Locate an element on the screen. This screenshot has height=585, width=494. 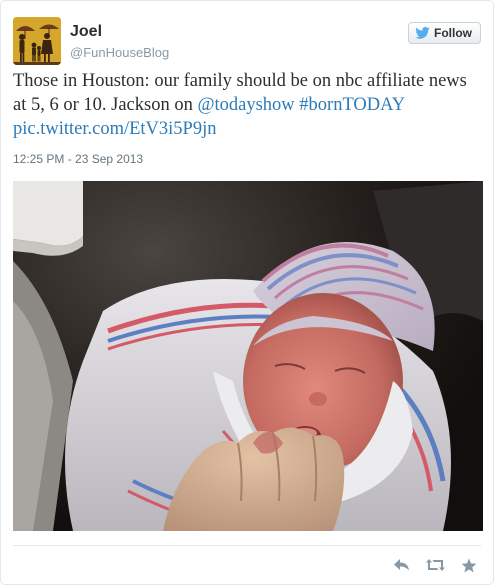
mention-link: @todayshow is located at coordinates (245, 105).